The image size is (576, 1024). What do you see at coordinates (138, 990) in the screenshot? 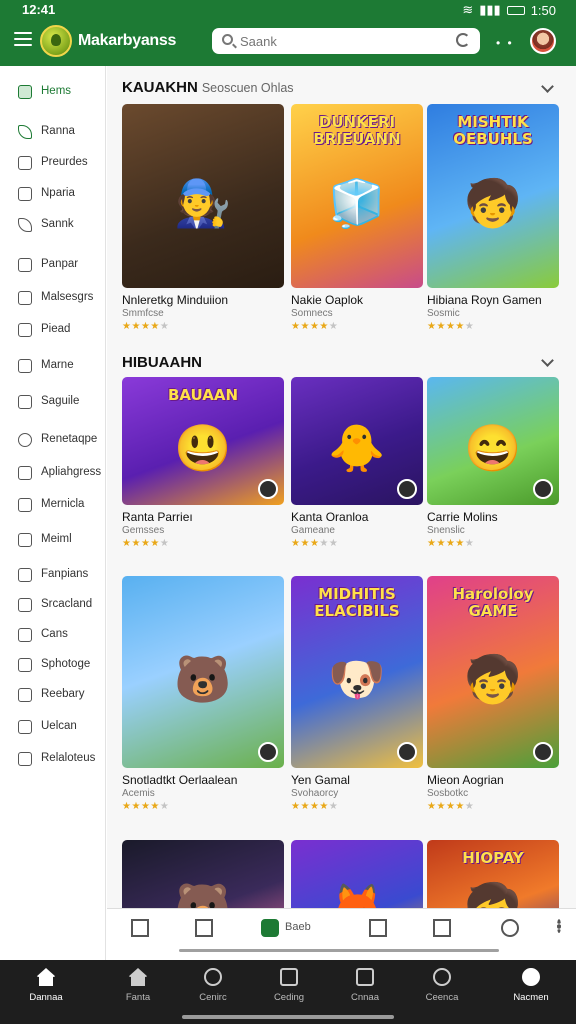
I see `bottom-nav-fanta: Fanta` at bounding box center [138, 990].